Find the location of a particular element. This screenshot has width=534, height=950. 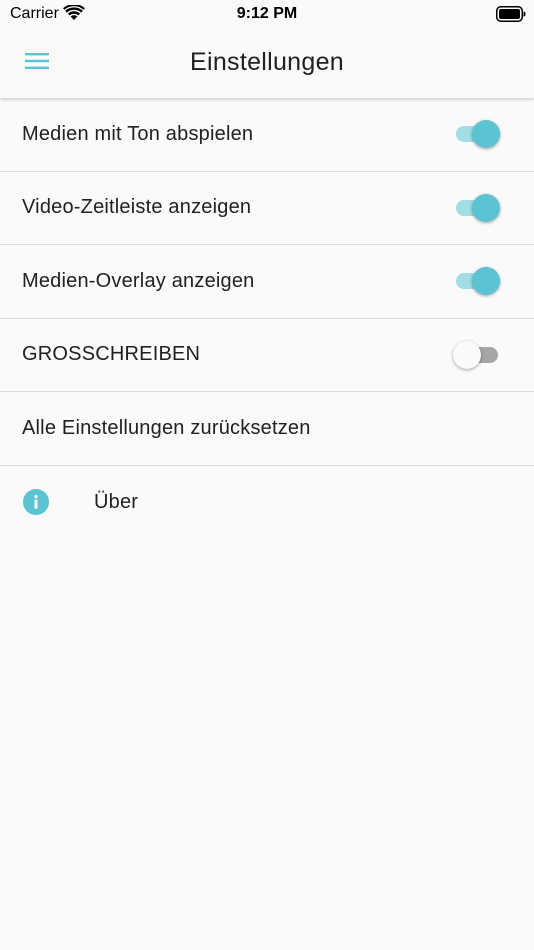

setting-row-play-with-sound: Medien mit Ton abspielen is located at coordinates (267, 135).